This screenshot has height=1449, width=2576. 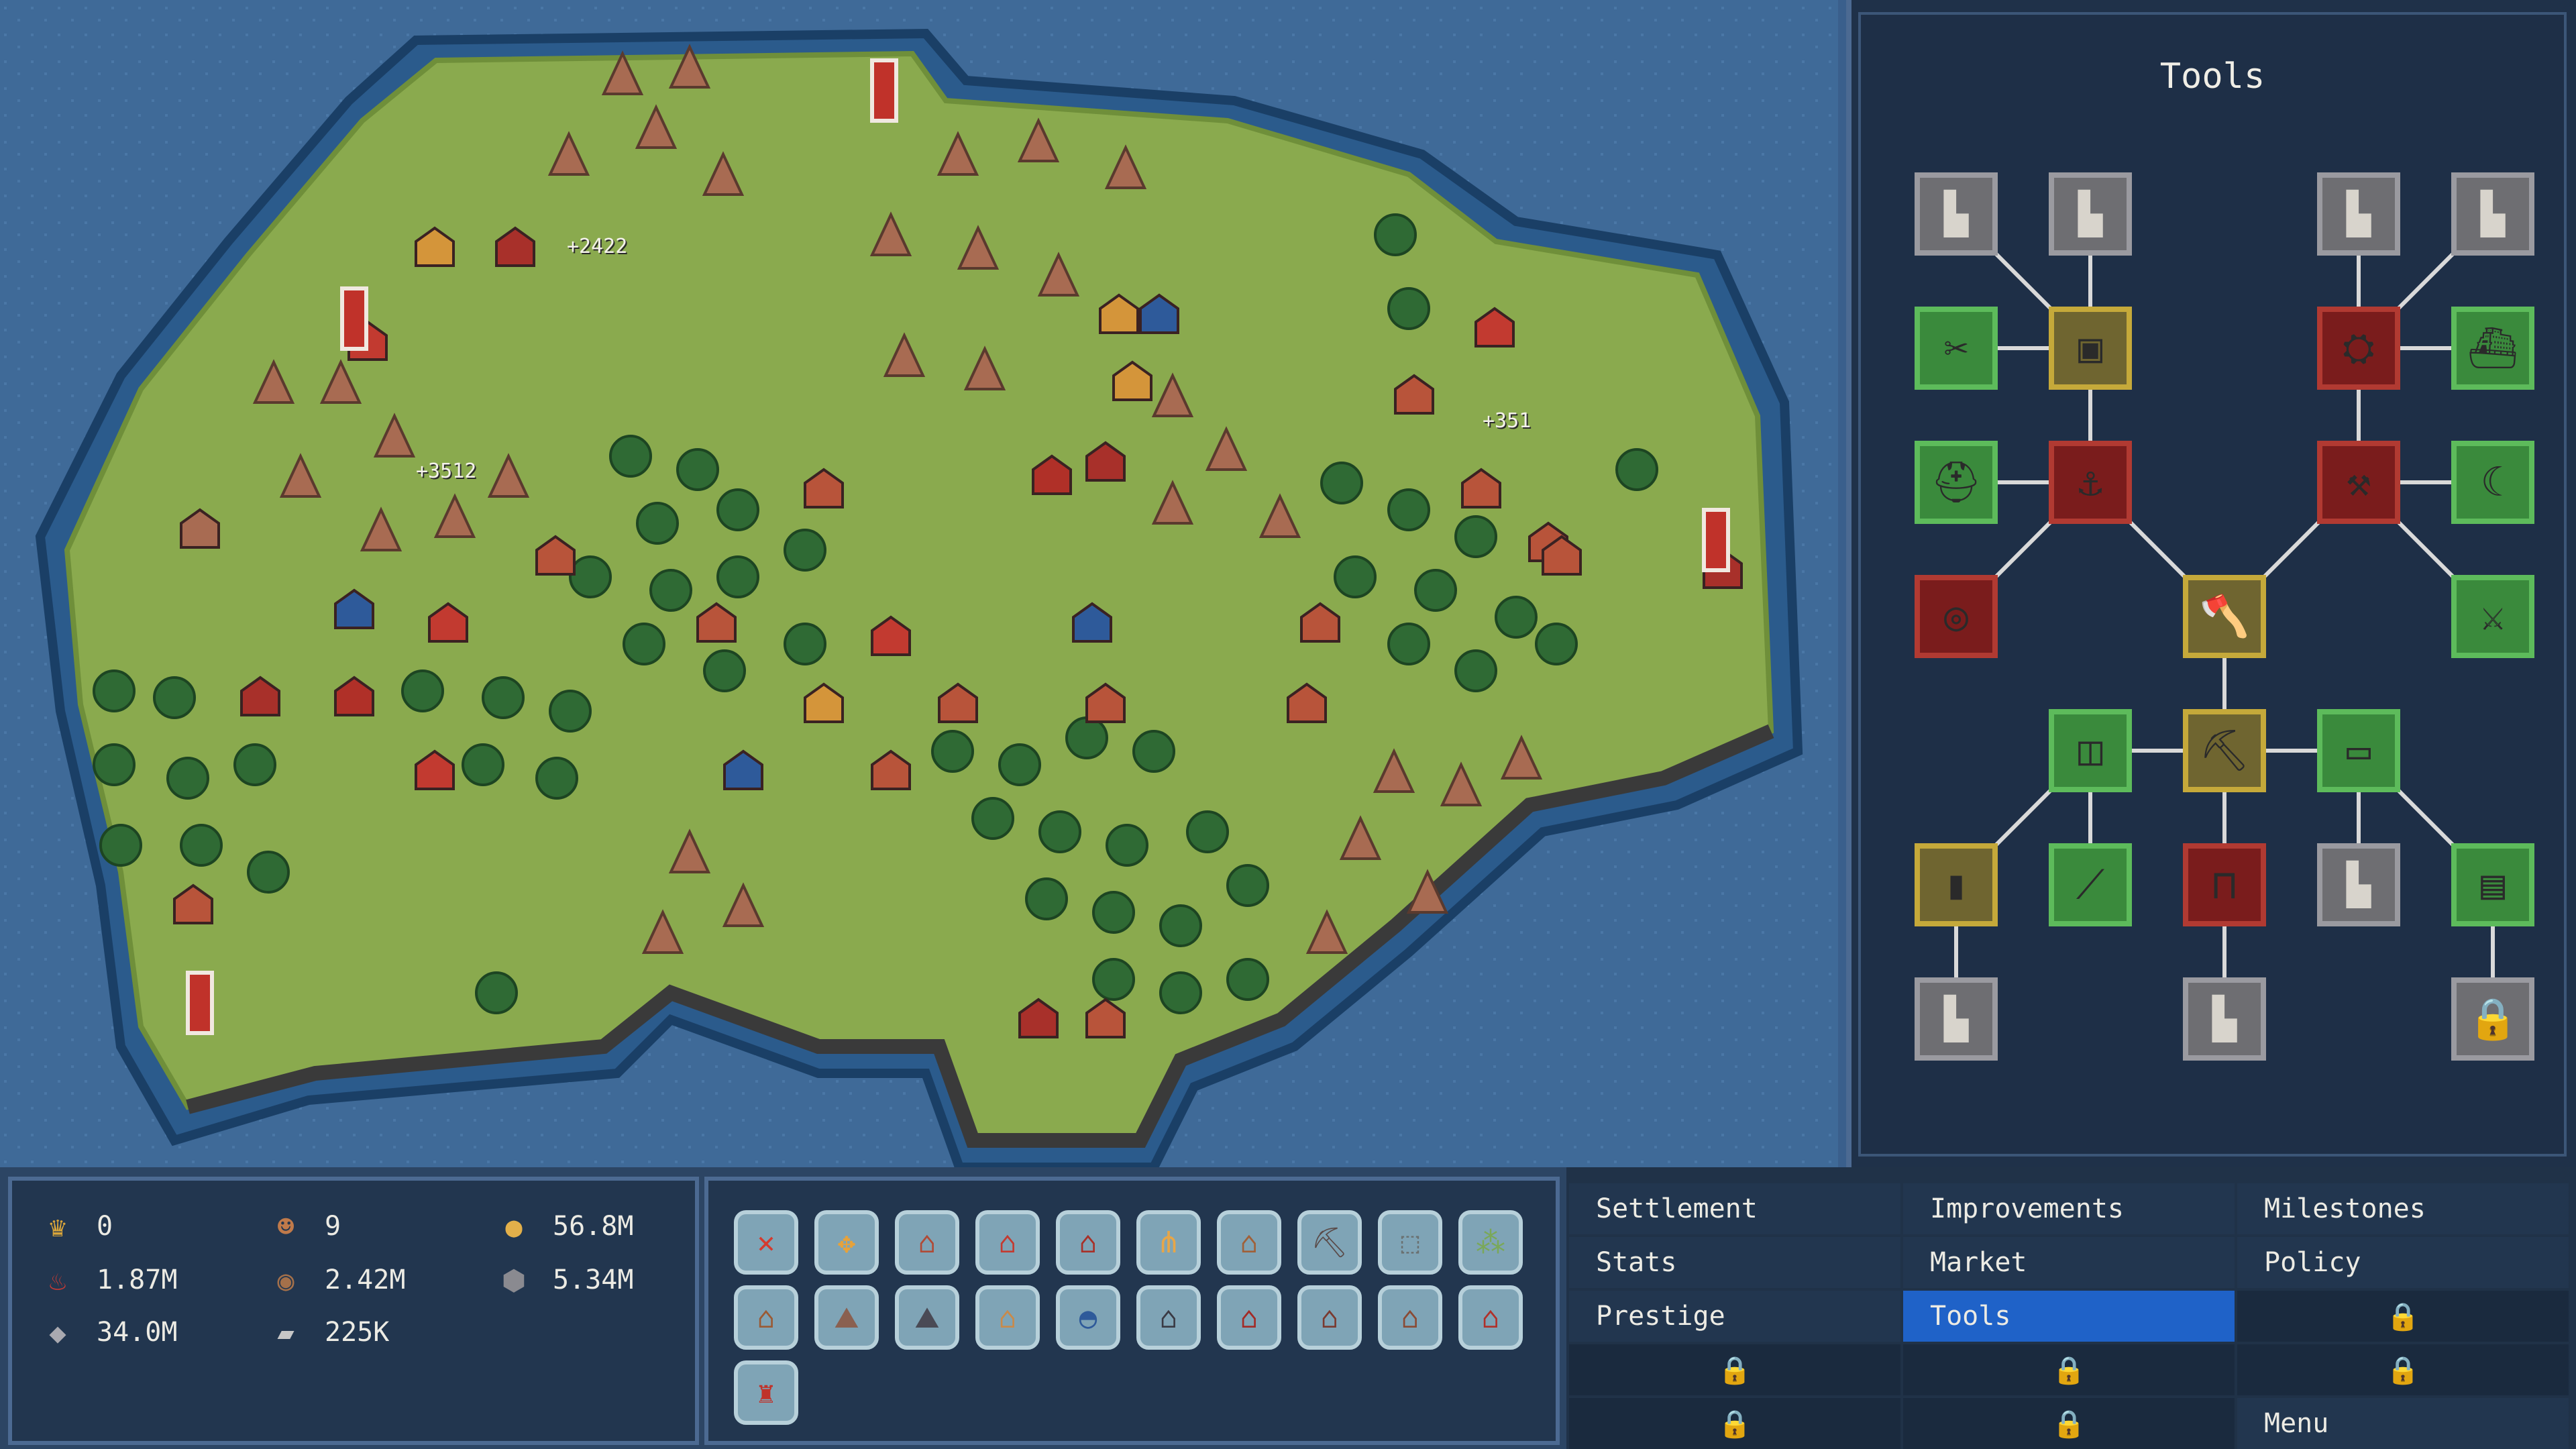 What do you see at coordinates (1956, 616) in the screenshot?
I see `tool-node-log-disc: ◎` at bounding box center [1956, 616].